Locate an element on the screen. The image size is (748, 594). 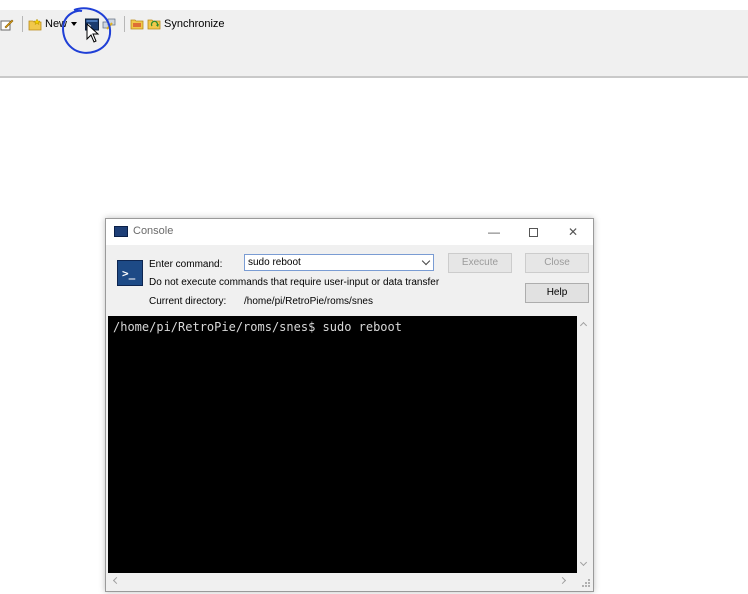
current-directory-label: Current directory: is located at coordinates (188, 301).